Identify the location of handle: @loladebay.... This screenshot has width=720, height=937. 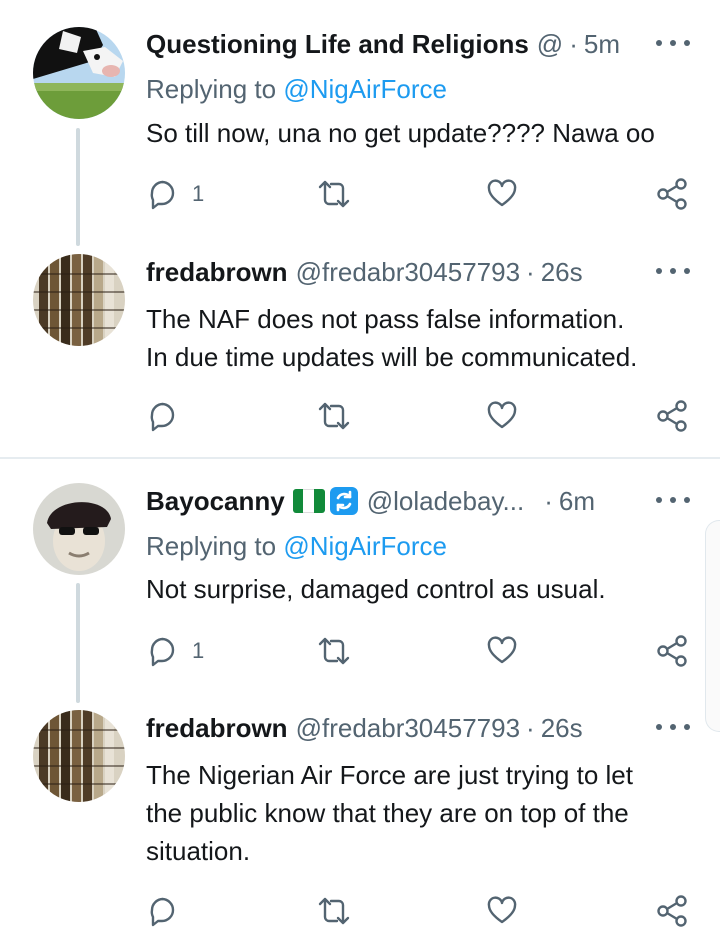
(445, 501).